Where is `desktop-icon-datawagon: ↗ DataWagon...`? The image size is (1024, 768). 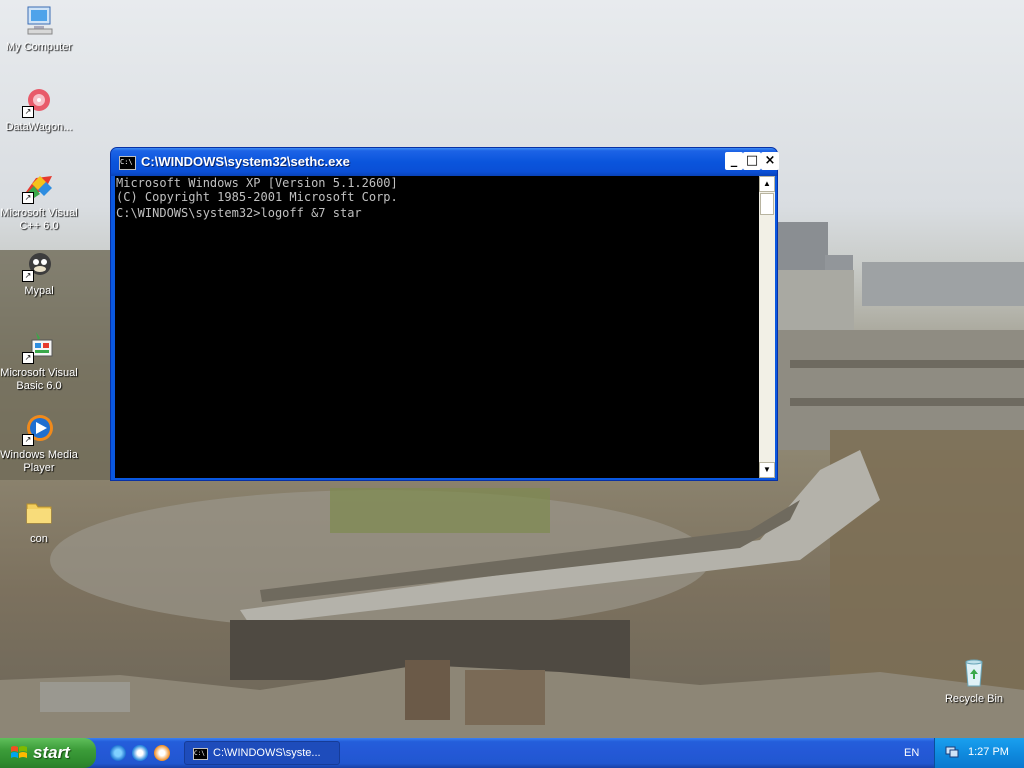
desktop-icon-datawagon: ↗ DataWagon... is located at coordinates (39, 109).